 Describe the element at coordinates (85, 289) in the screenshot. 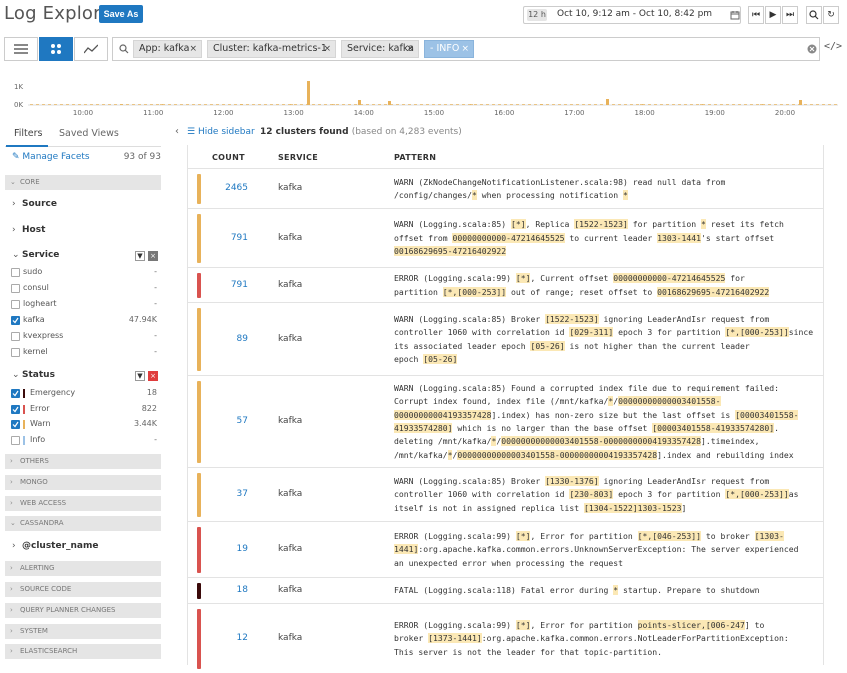

I see `service-value-row: consul -` at that location.